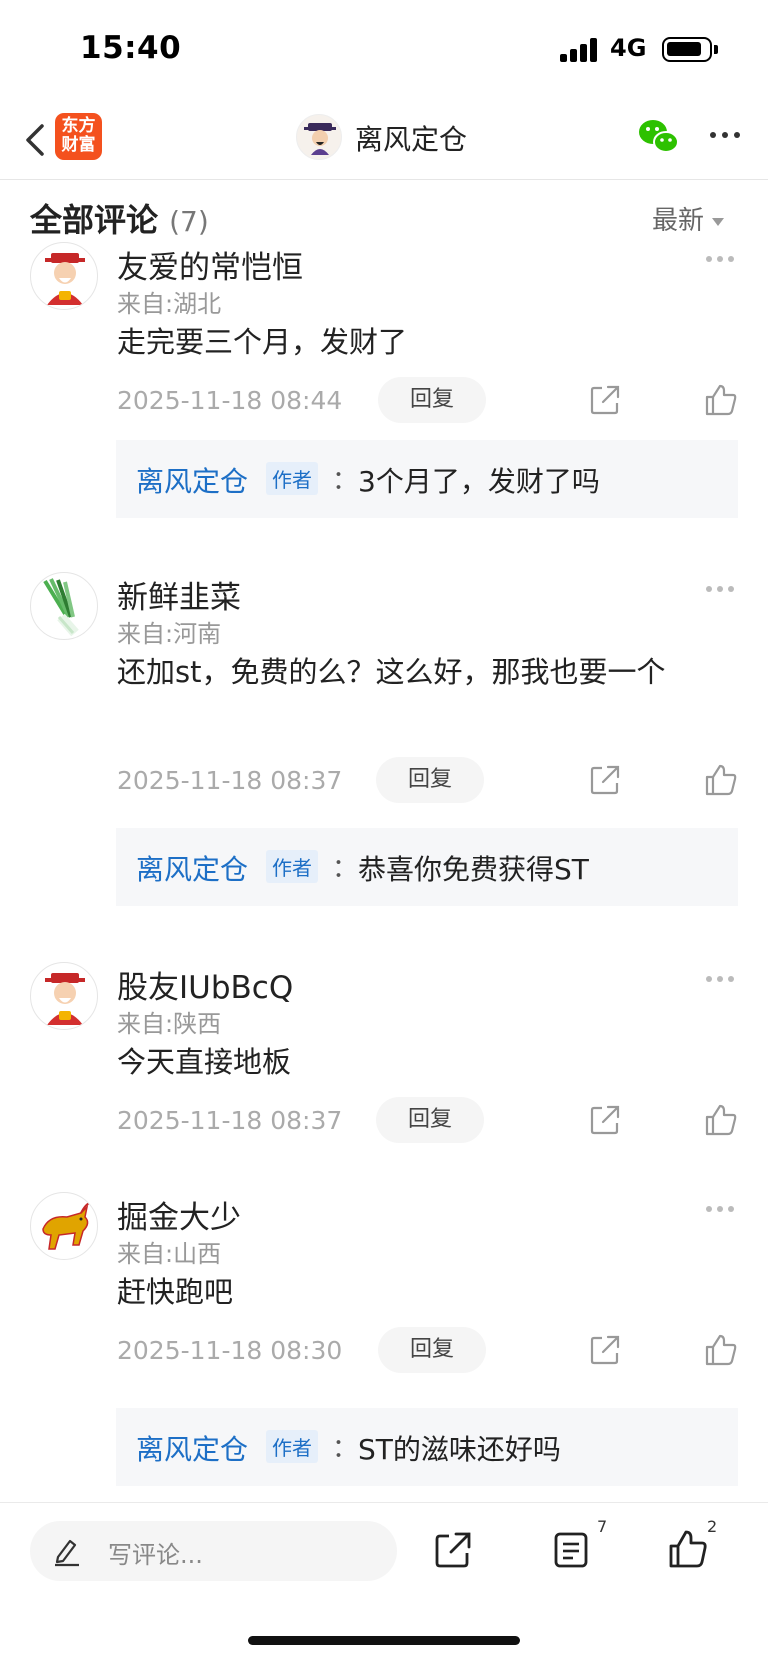  What do you see at coordinates (175, 1292) in the screenshot?
I see `comment-text: 赶快跑吧` at bounding box center [175, 1292].